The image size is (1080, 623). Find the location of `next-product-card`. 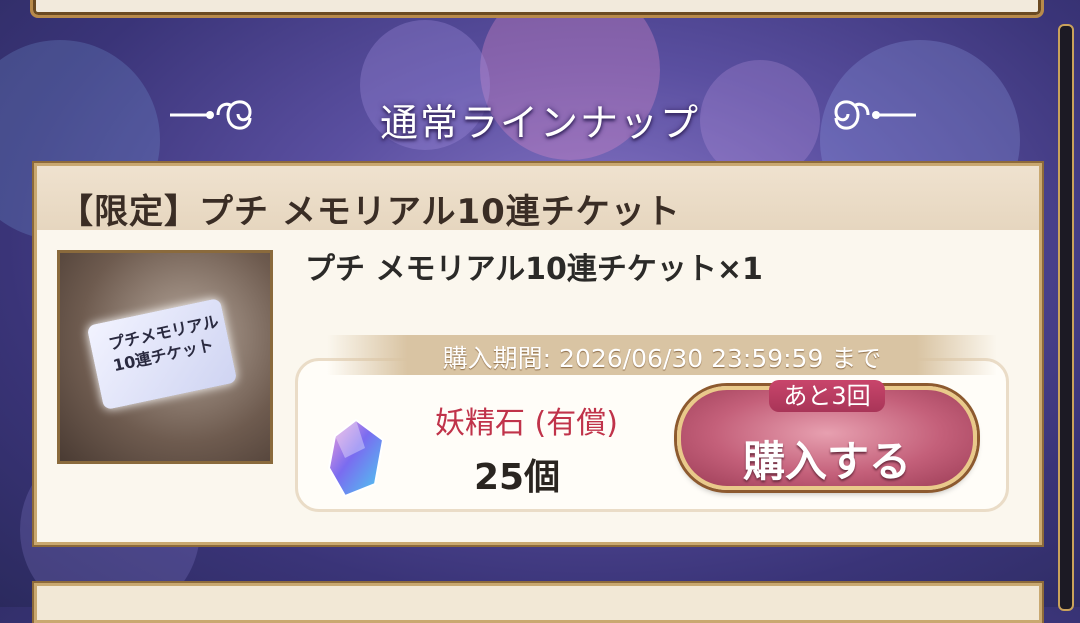

next-product-card is located at coordinates (538, 603).